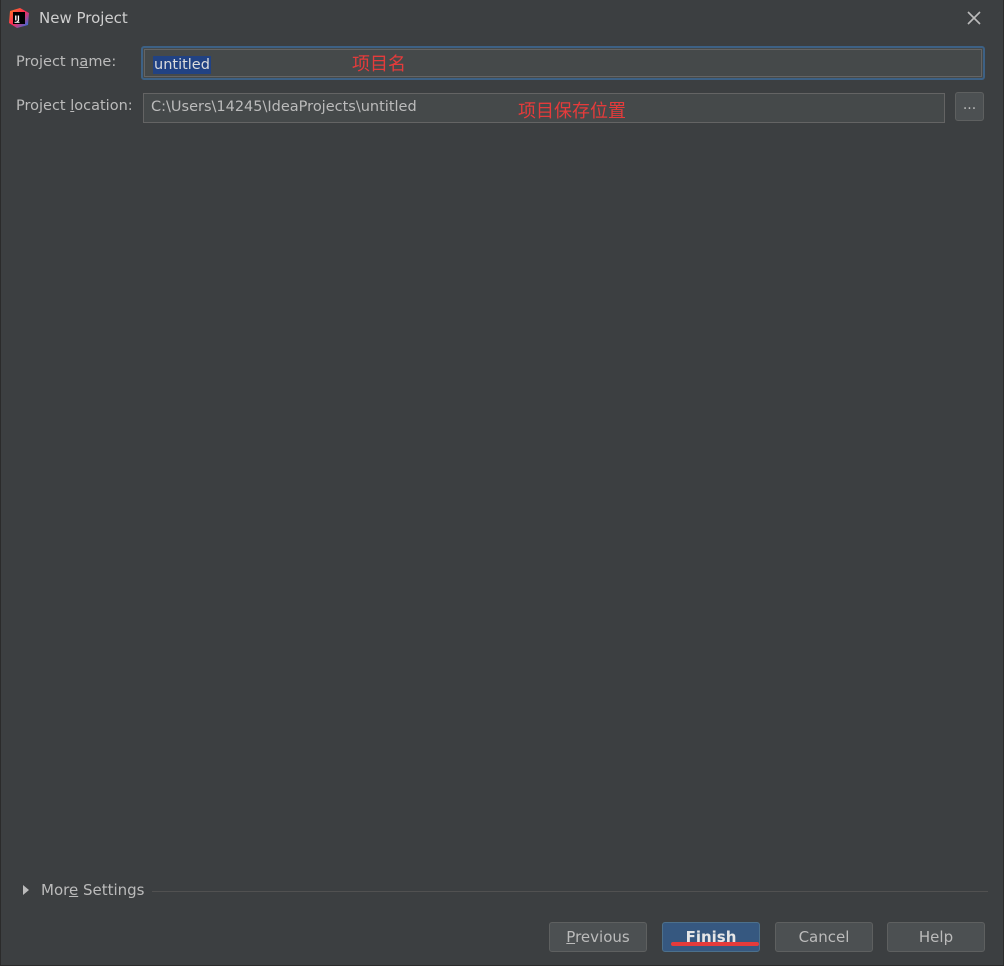 The height and width of the screenshot is (966, 1004). Describe the element at coordinates (379, 64) in the screenshot. I see `project-name-annotation: 项目名` at that location.